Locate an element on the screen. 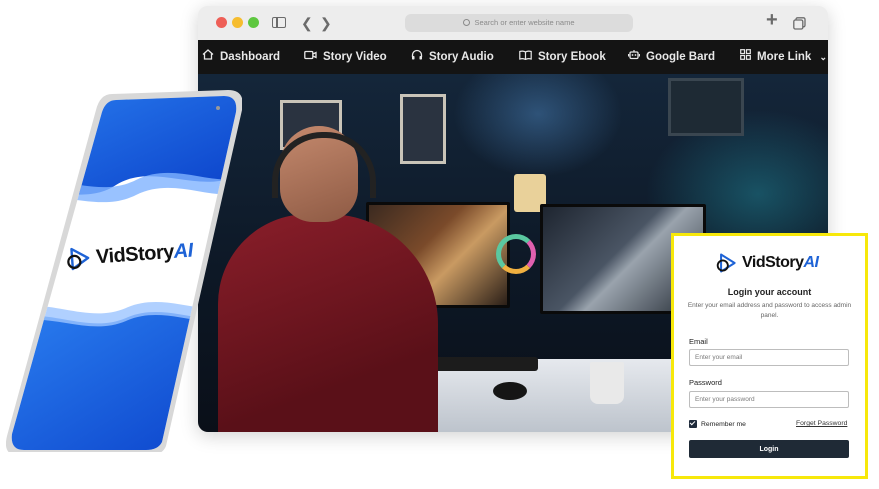 The image size is (879, 489). nav-label: Dashboard is located at coordinates (250, 57).